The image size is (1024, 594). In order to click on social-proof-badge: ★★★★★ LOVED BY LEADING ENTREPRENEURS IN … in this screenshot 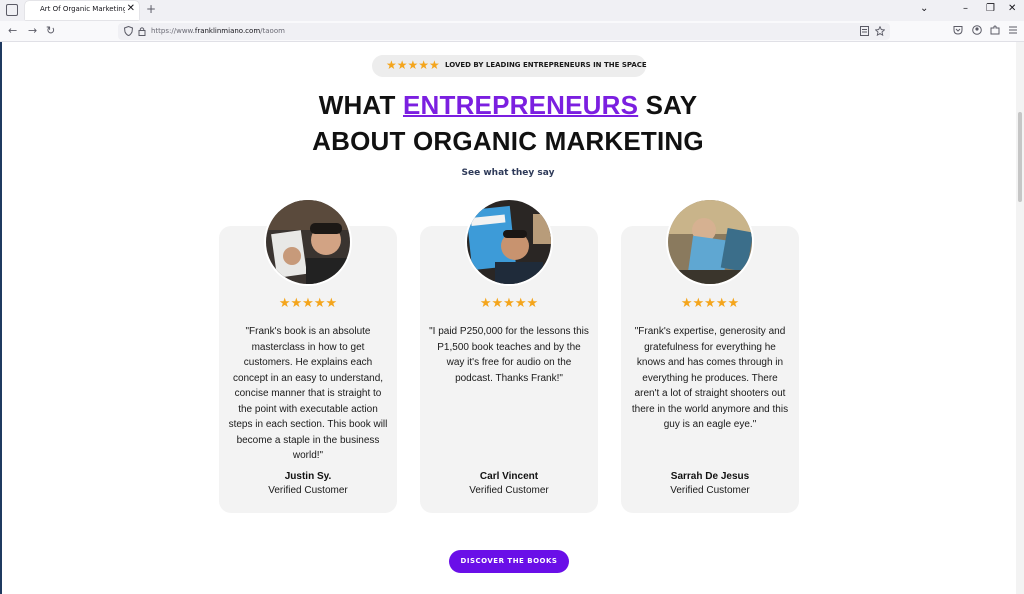, I will do `click(509, 66)`.